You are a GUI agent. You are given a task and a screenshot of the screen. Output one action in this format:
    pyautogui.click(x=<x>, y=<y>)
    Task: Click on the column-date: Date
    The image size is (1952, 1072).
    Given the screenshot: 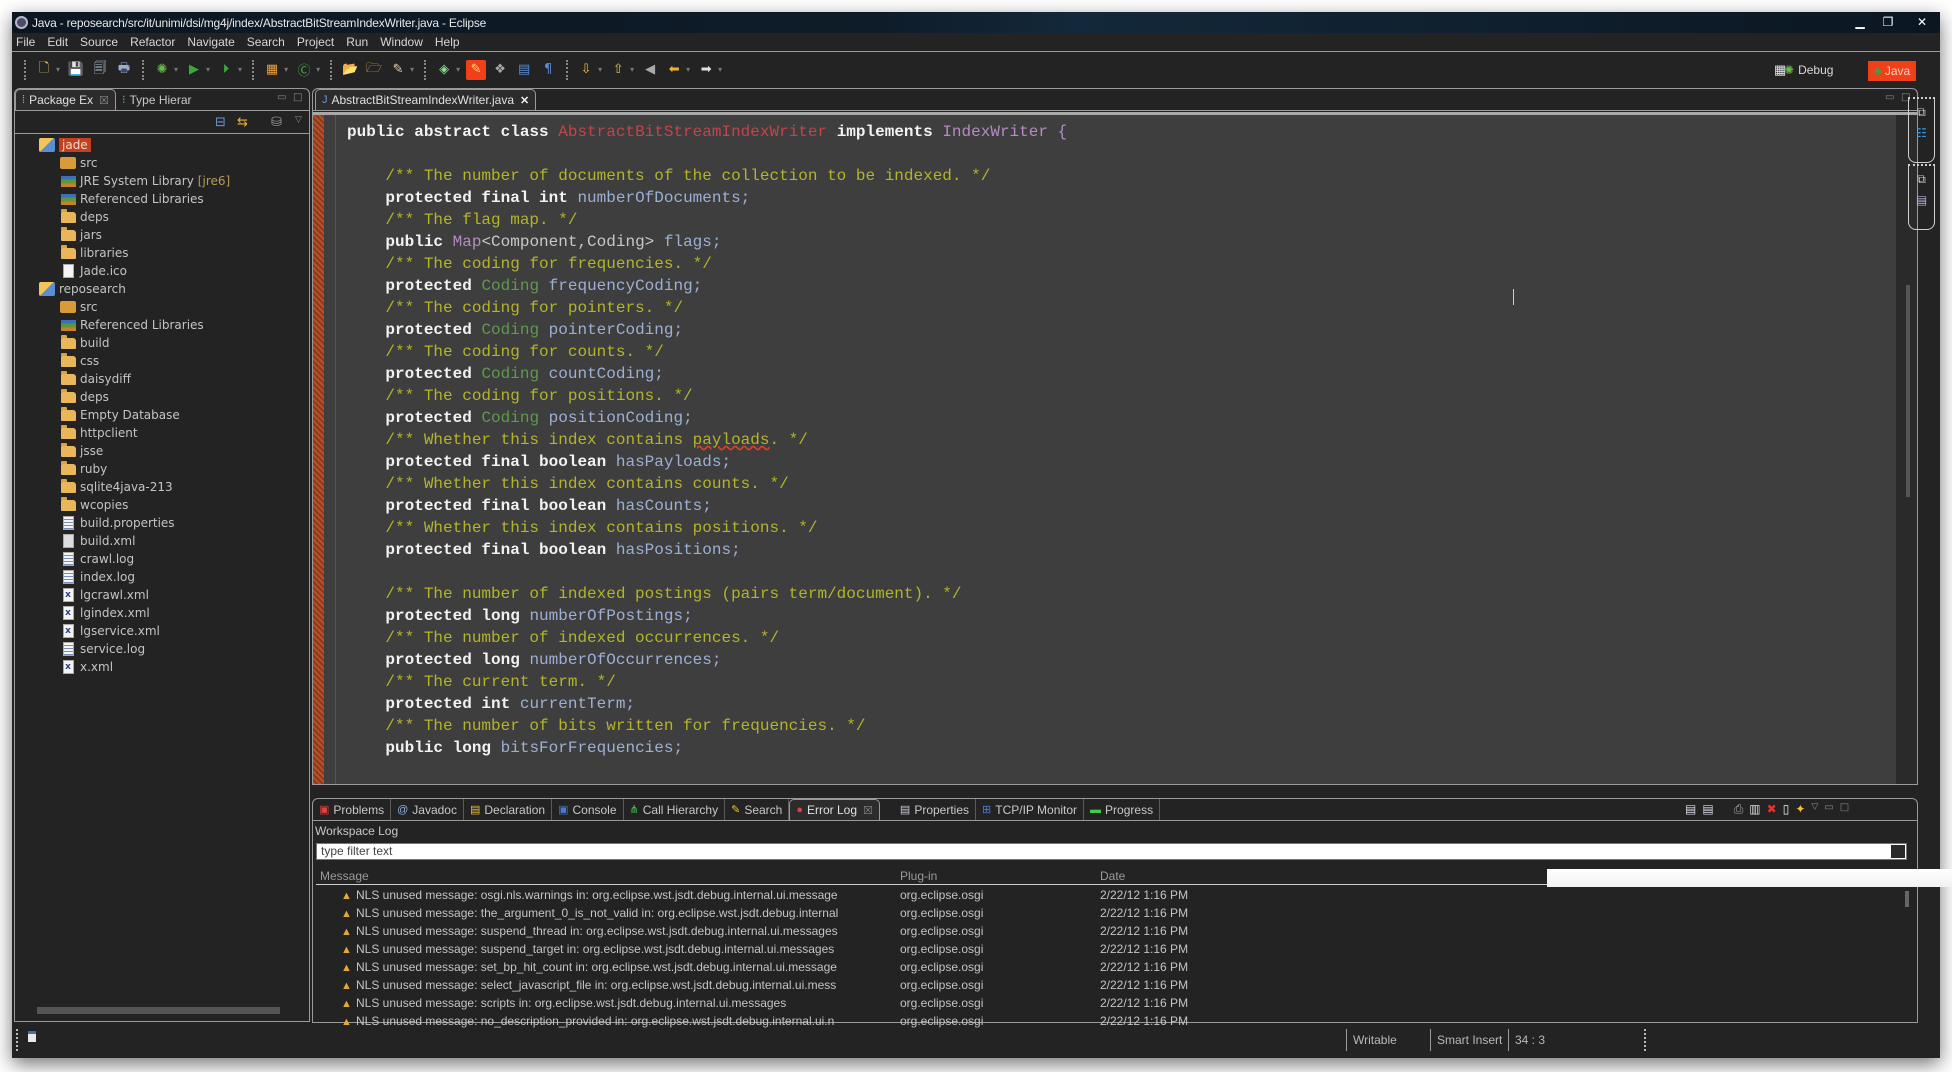 What is the action you would take?
    pyautogui.click(x=1112, y=876)
    